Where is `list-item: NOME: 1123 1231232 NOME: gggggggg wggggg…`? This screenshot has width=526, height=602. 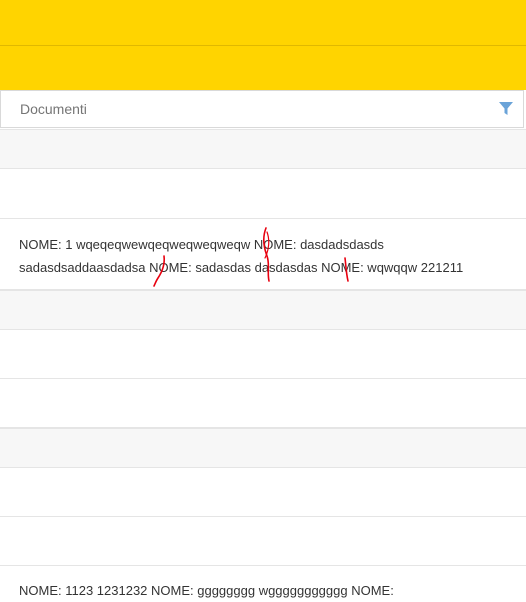
list-item: NOME: 1123 1231232 NOME: gggggggg wggggg… is located at coordinates (263, 583).